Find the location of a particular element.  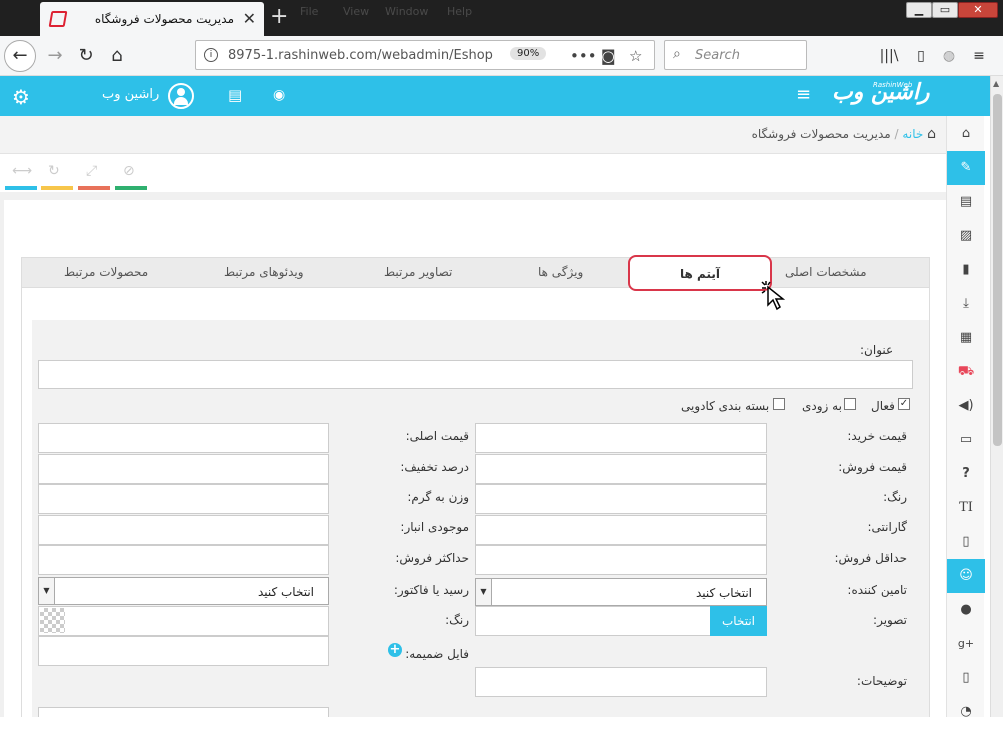

active-checkbox: ✓ is located at coordinates (904, 404).